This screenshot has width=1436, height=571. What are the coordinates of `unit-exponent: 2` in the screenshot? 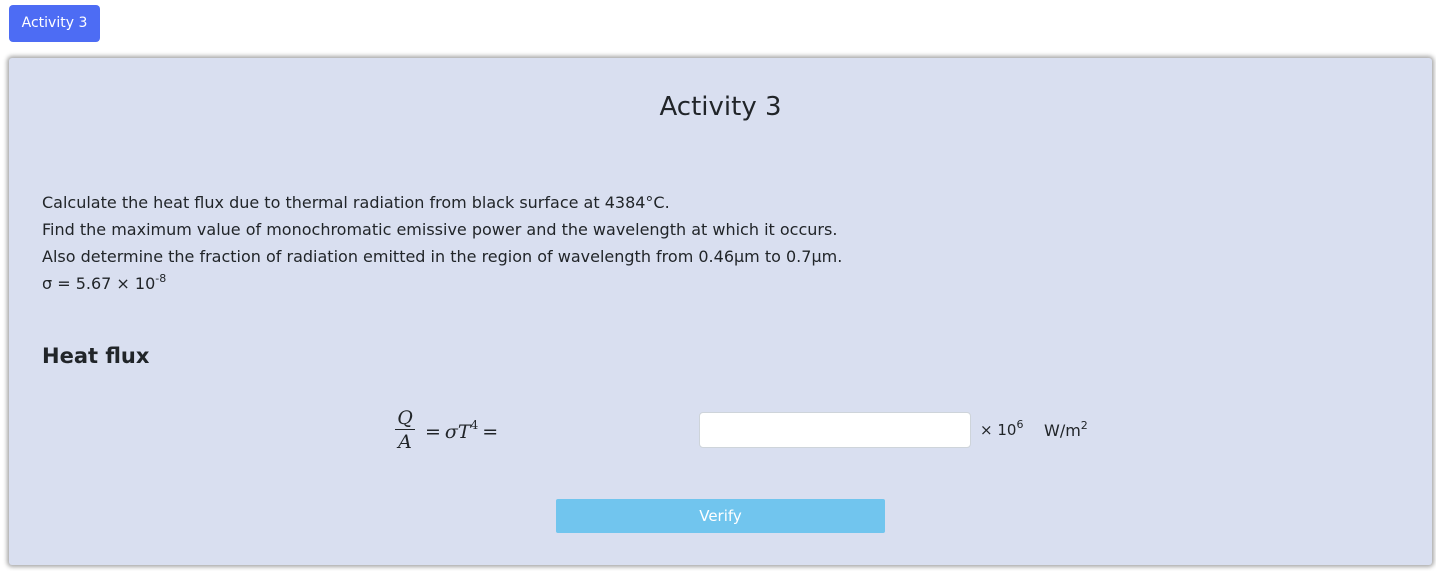 It's located at (1084, 425).